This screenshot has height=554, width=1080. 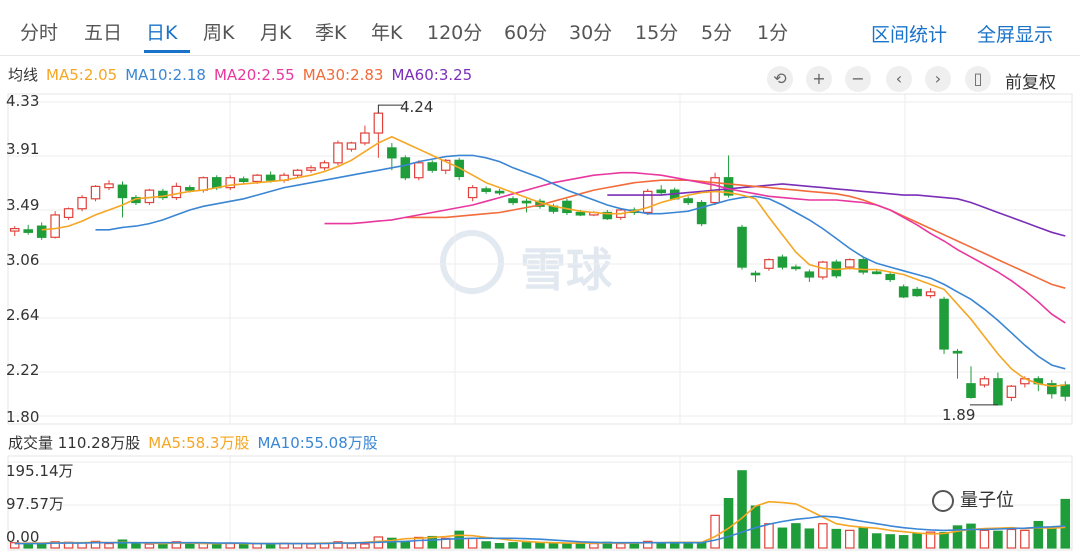 I want to click on volume-value: 成交量 110.28万股, so click(x=74, y=443).